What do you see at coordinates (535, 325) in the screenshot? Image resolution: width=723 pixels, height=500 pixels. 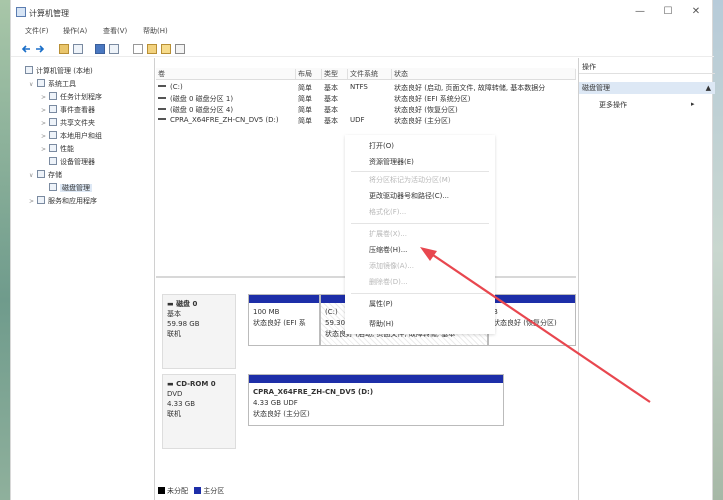 I see `annotation-arrow` at bounding box center [535, 325].